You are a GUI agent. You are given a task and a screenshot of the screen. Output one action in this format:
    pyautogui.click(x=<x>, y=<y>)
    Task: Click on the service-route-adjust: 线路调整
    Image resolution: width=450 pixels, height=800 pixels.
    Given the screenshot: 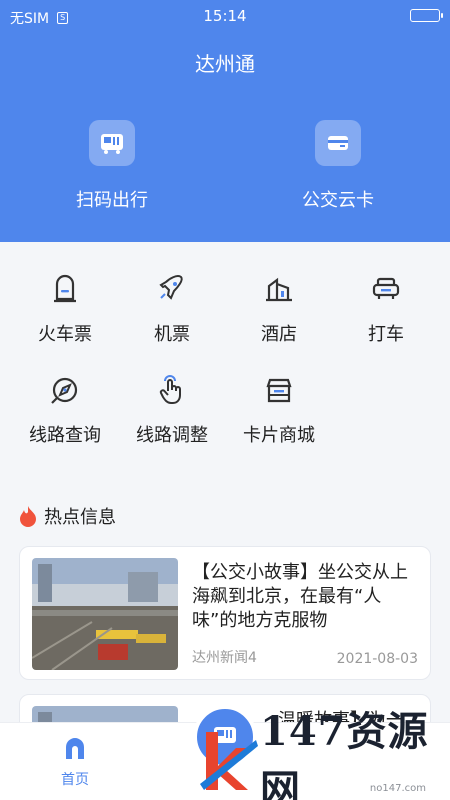 What is the action you would take?
    pyautogui.click(x=172, y=410)
    